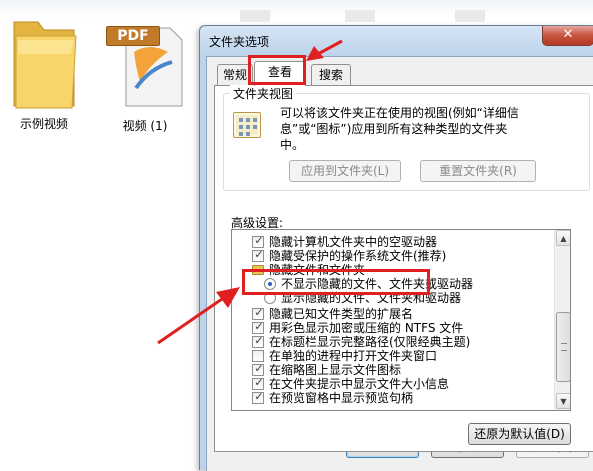  I want to click on description-line: 可以将该文件夹正在使用的视图(例如“详细信, so click(399, 113).